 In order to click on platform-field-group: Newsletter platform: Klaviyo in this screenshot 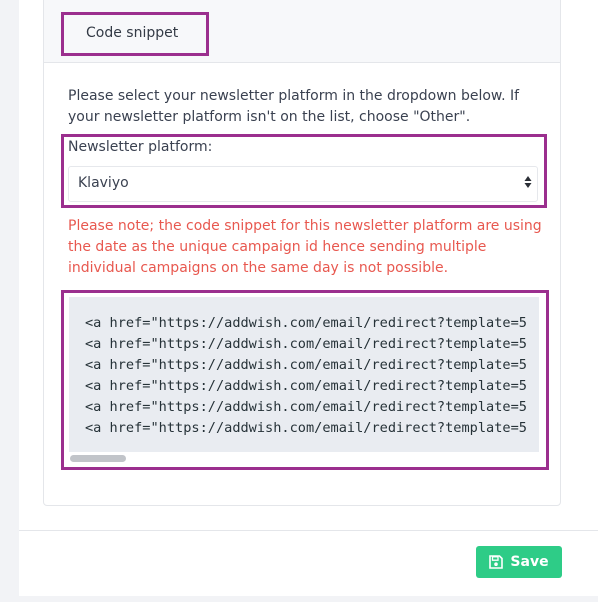, I will do `click(304, 171)`.